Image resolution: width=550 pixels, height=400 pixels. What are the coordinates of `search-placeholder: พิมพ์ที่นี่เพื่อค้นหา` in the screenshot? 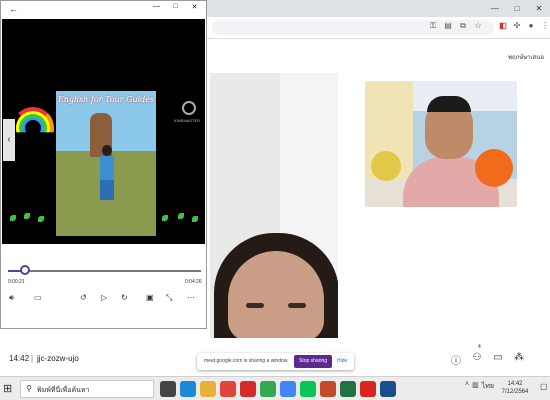 It's located at (63, 390).